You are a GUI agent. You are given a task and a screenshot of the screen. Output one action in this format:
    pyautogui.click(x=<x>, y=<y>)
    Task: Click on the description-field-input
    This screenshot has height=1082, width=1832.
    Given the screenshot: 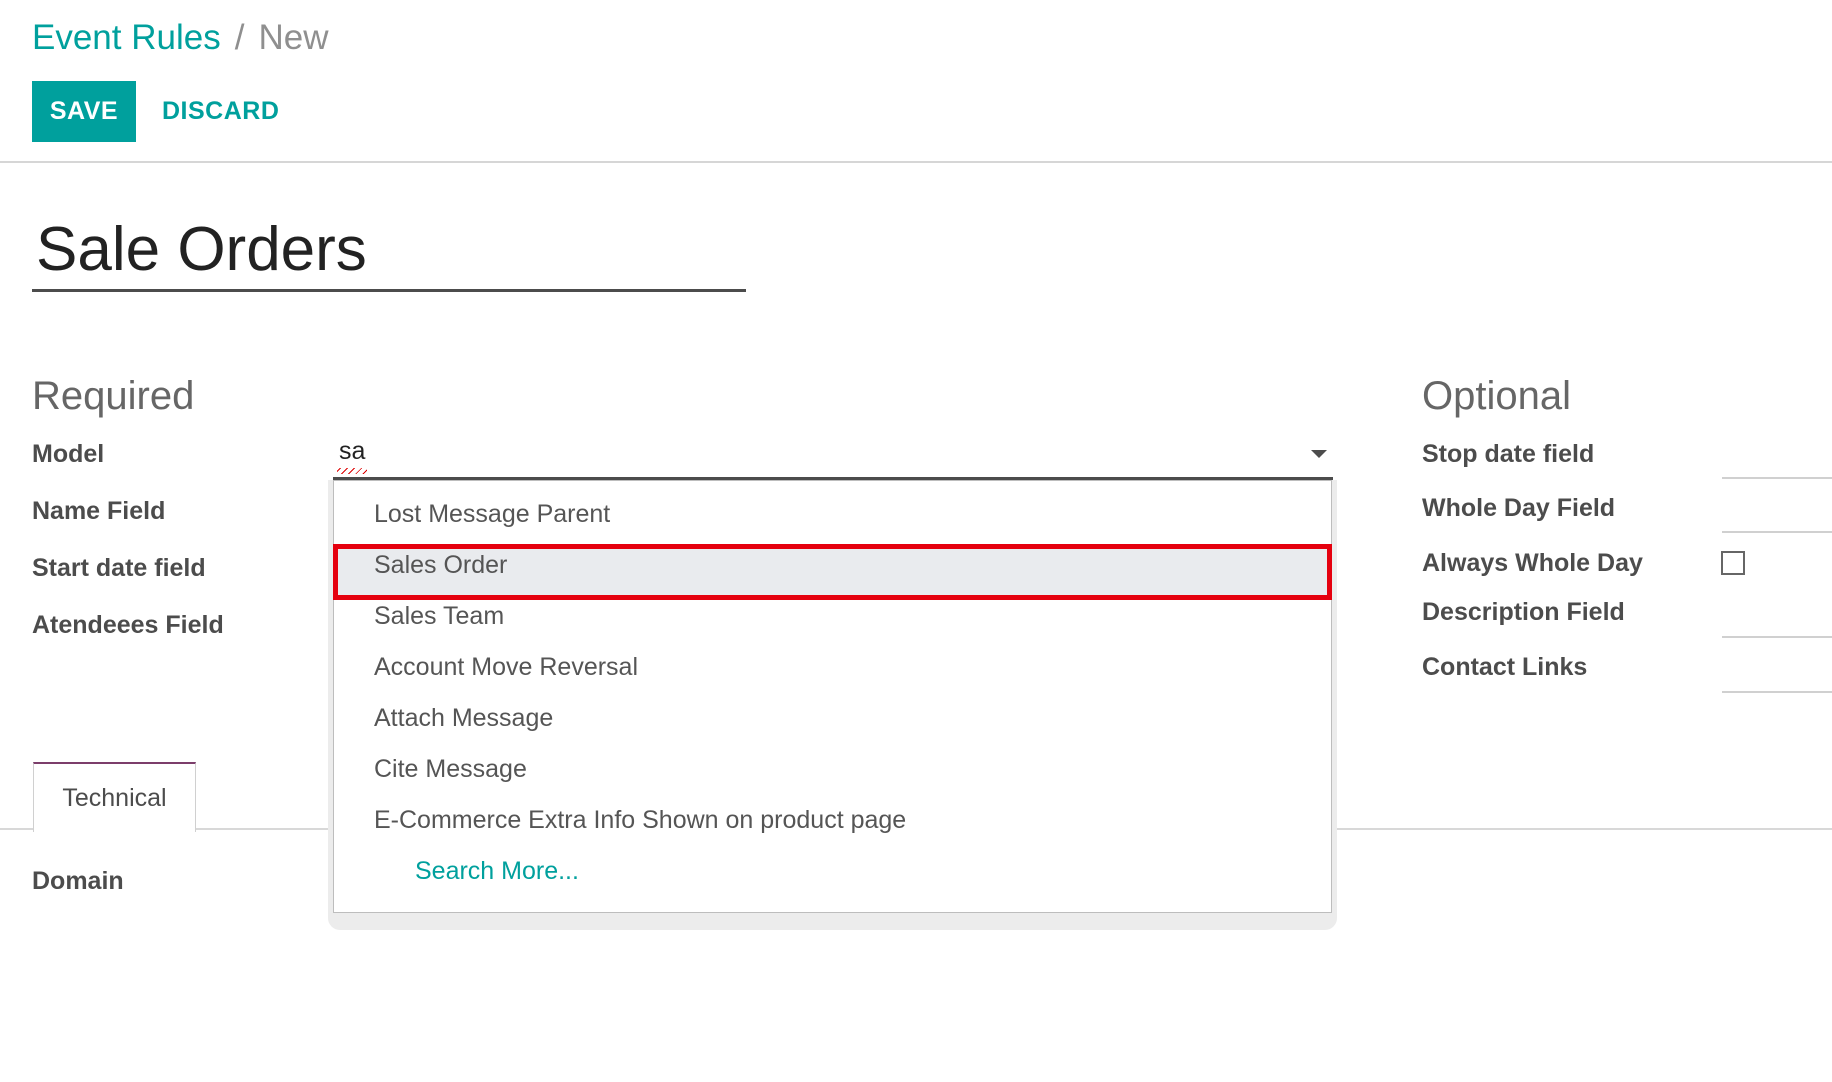 What is the action you would take?
    pyautogui.click(x=1777, y=637)
    